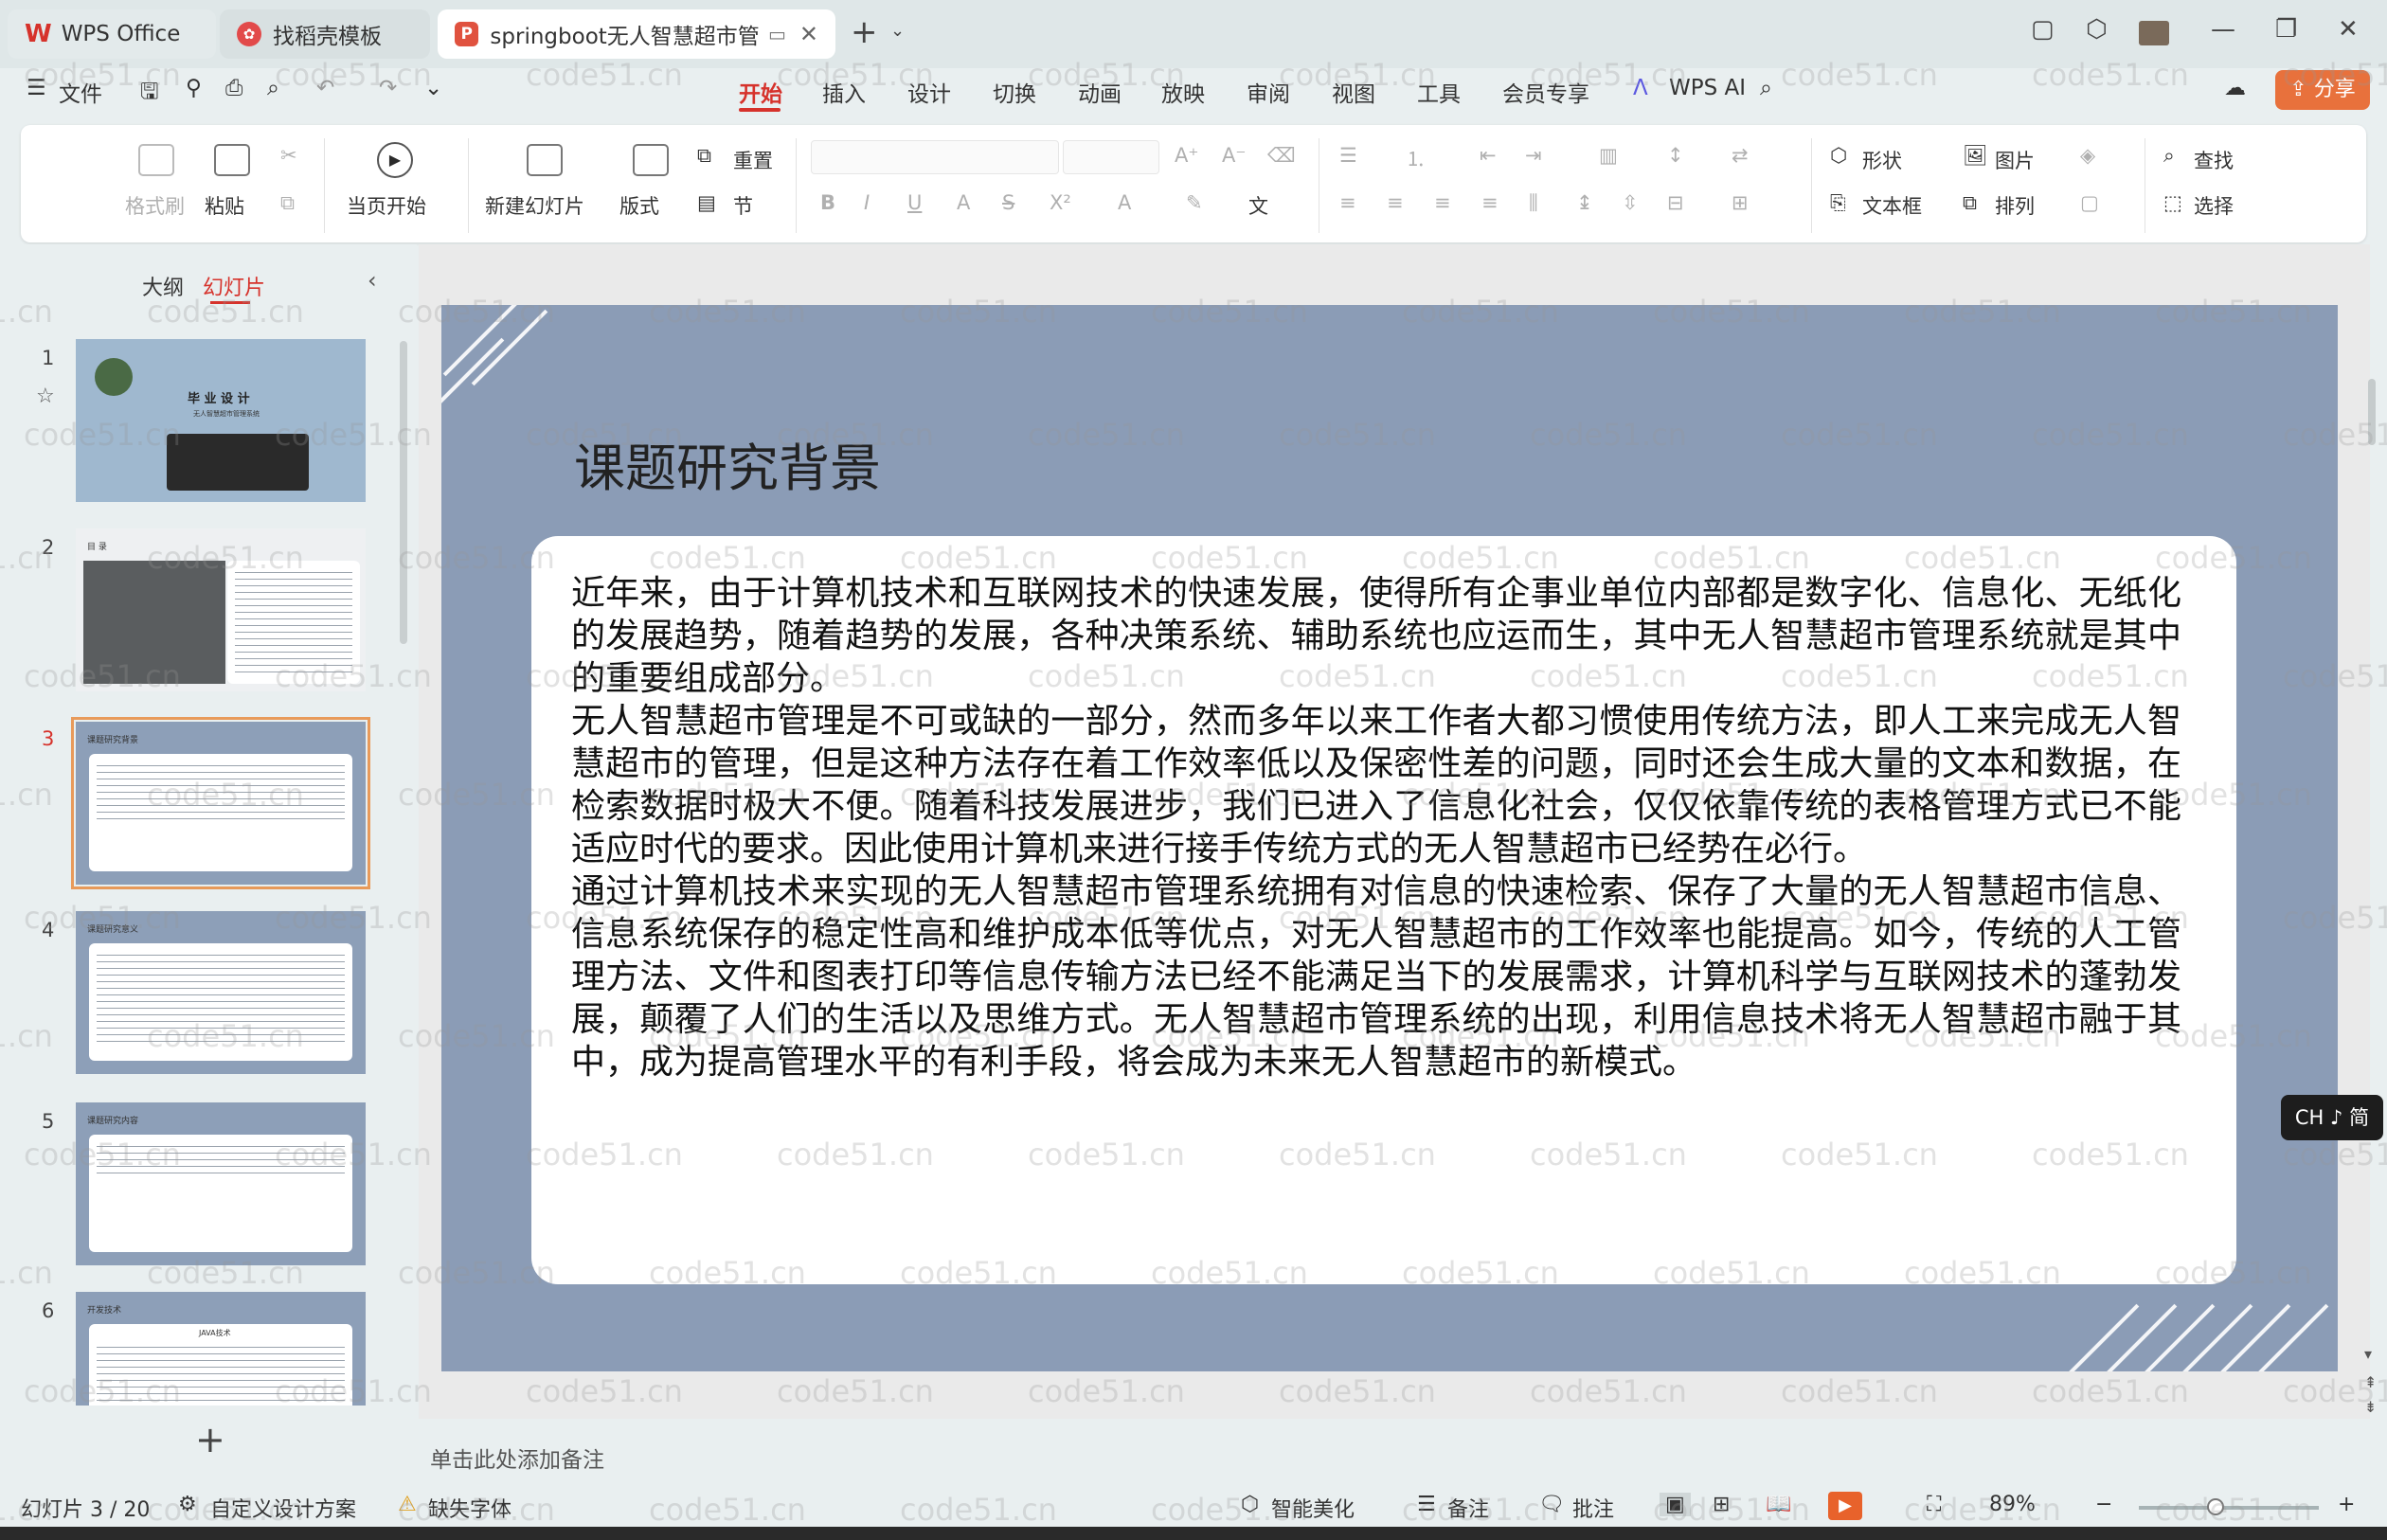  What do you see at coordinates (1488, 155) in the screenshot?
I see `decrease-indent-icon: ⇤` at bounding box center [1488, 155].